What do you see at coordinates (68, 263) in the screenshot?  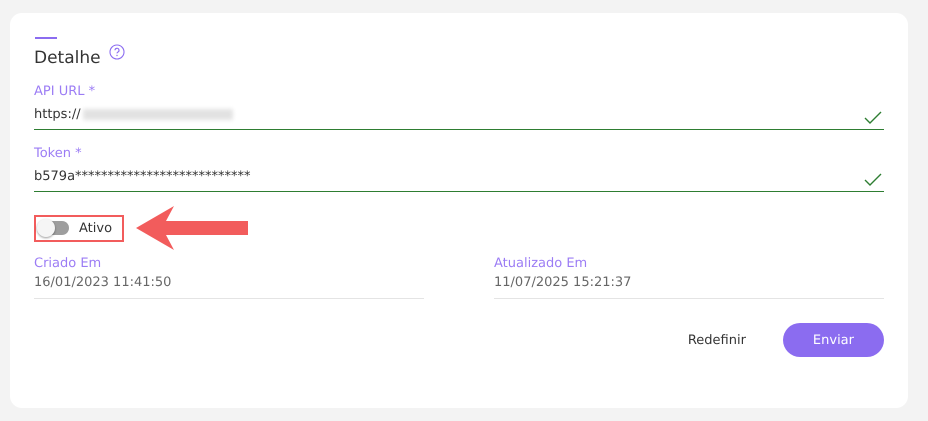 I see `info-label: Criado Em` at bounding box center [68, 263].